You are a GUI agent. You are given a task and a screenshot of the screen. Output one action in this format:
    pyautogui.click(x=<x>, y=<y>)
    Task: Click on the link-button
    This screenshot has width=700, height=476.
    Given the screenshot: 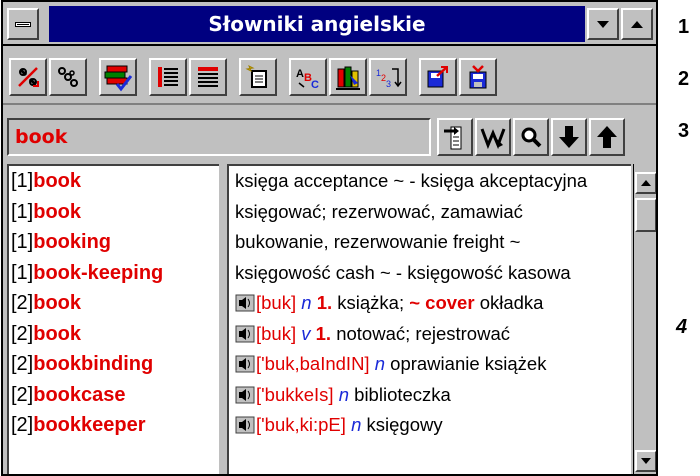 What is the action you would take?
    pyautogui.click(x=68, y=77)
    